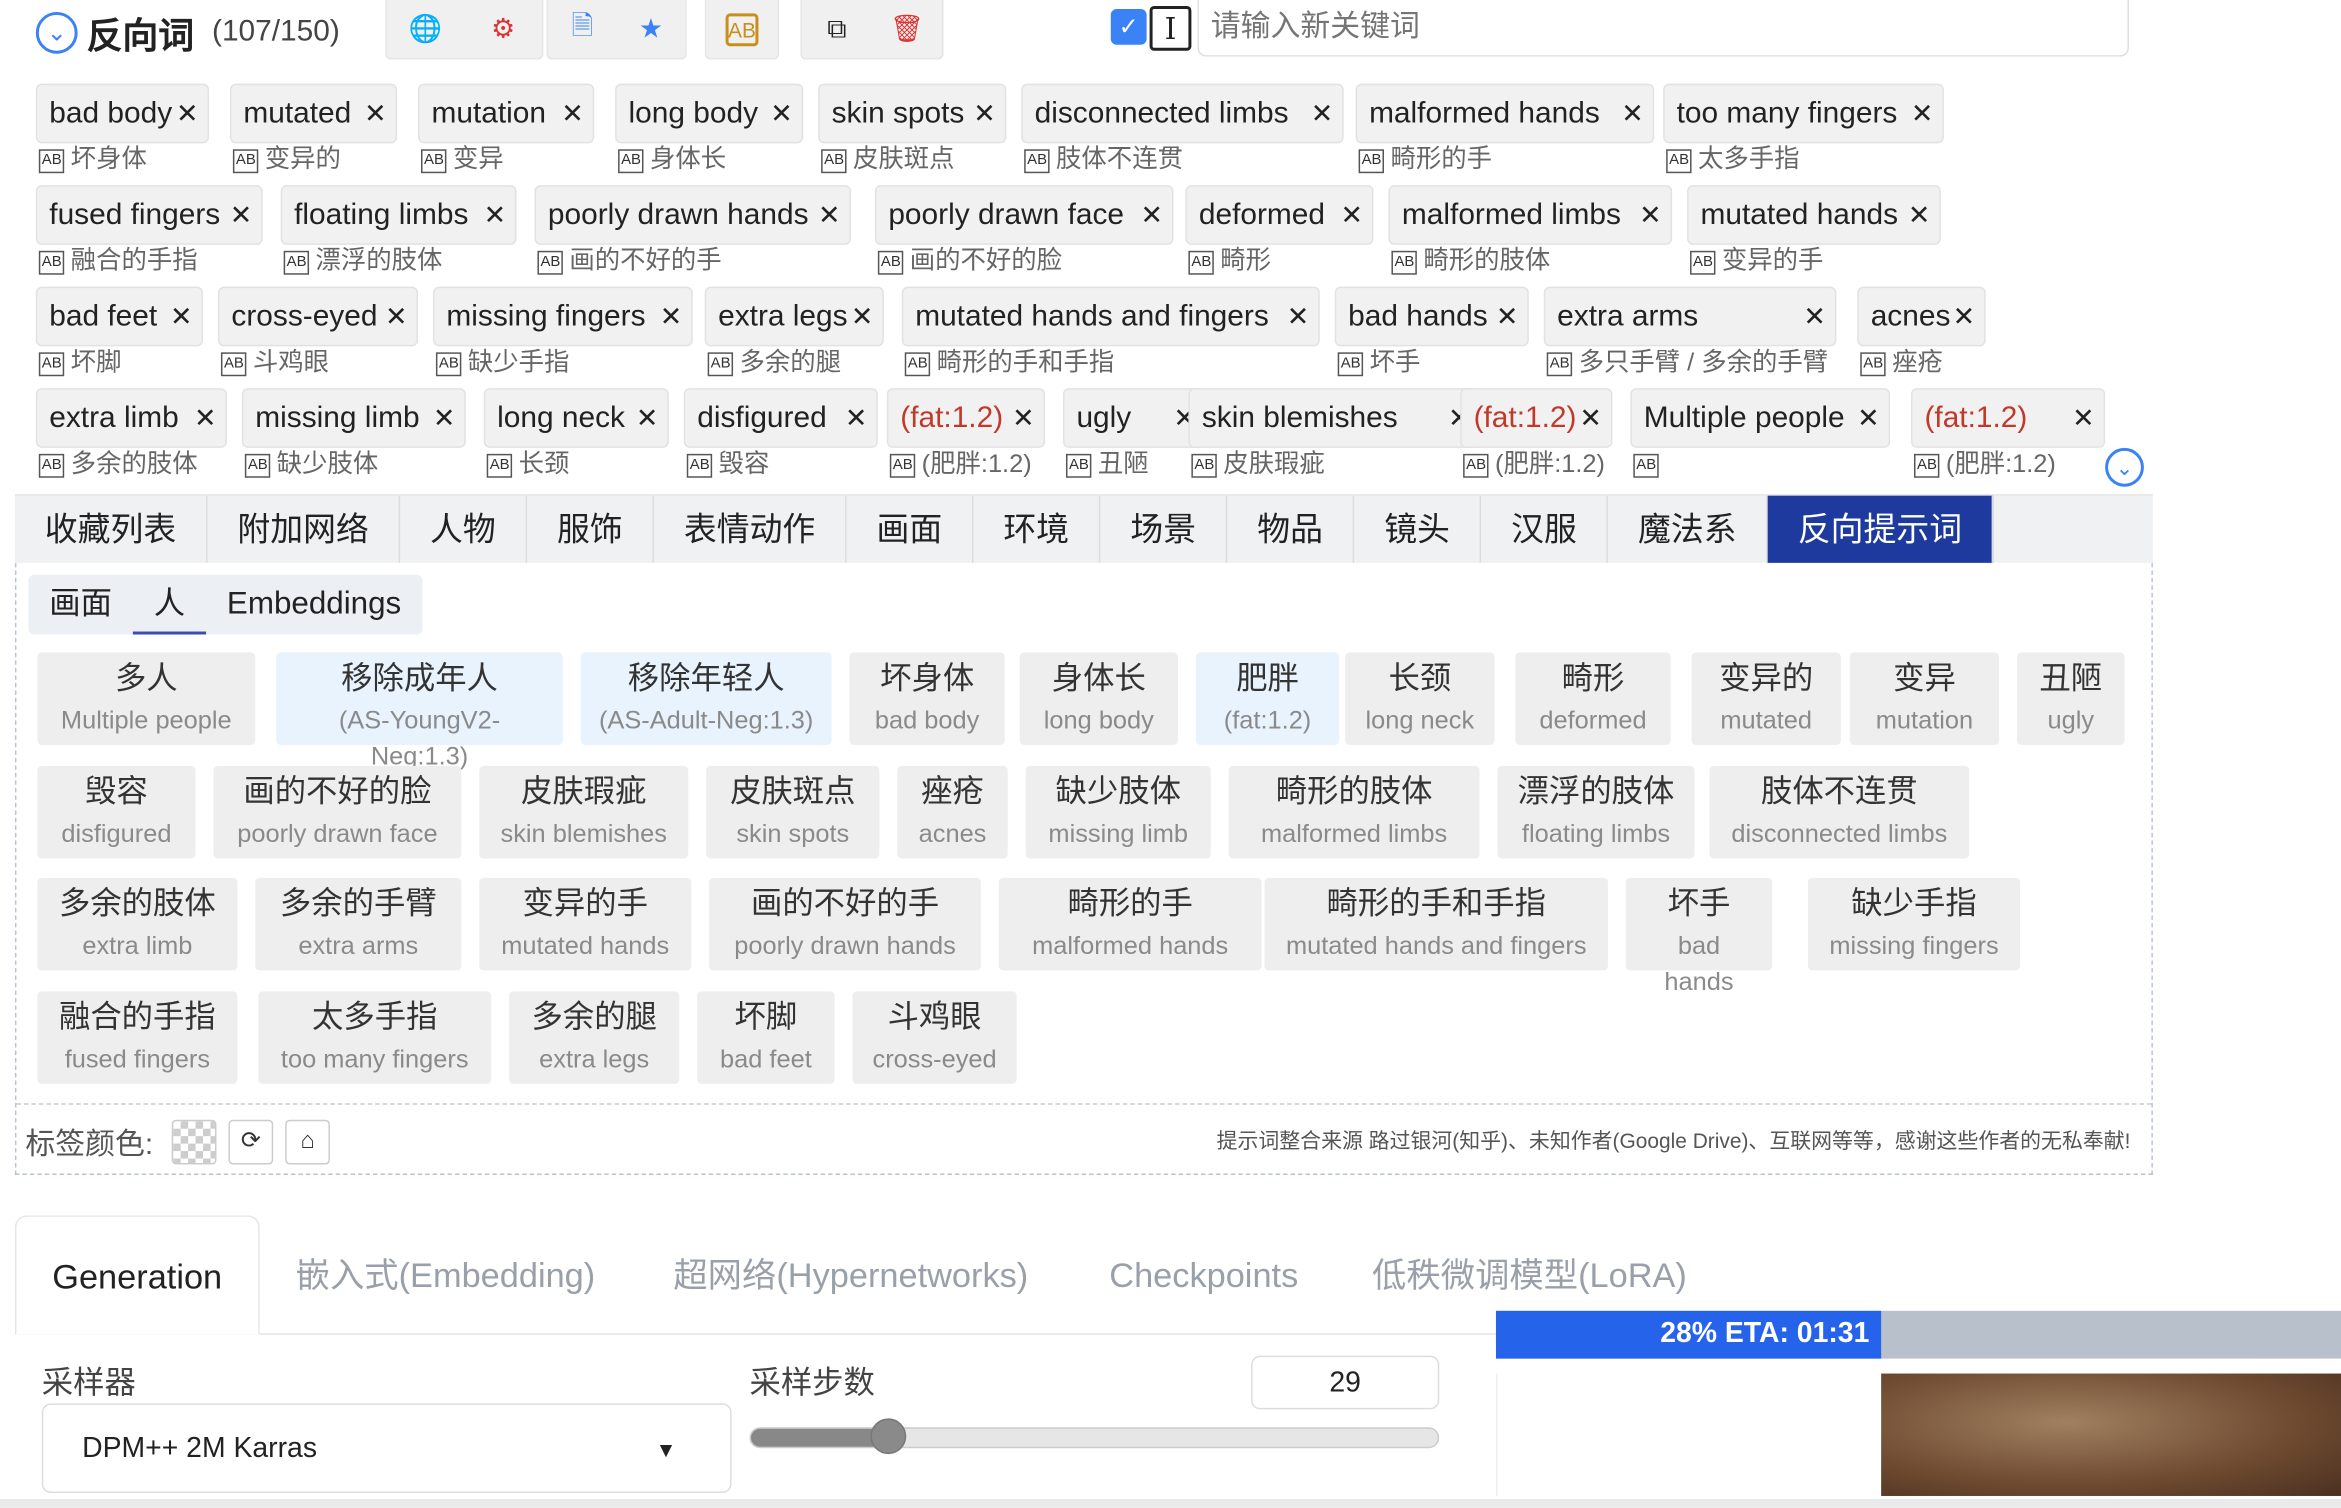 Image resolution: width=2341 pixels, height=1508 pixels. I want to click on header-title-group: ⌄ 反向词 (107/150), so click(187, 32).